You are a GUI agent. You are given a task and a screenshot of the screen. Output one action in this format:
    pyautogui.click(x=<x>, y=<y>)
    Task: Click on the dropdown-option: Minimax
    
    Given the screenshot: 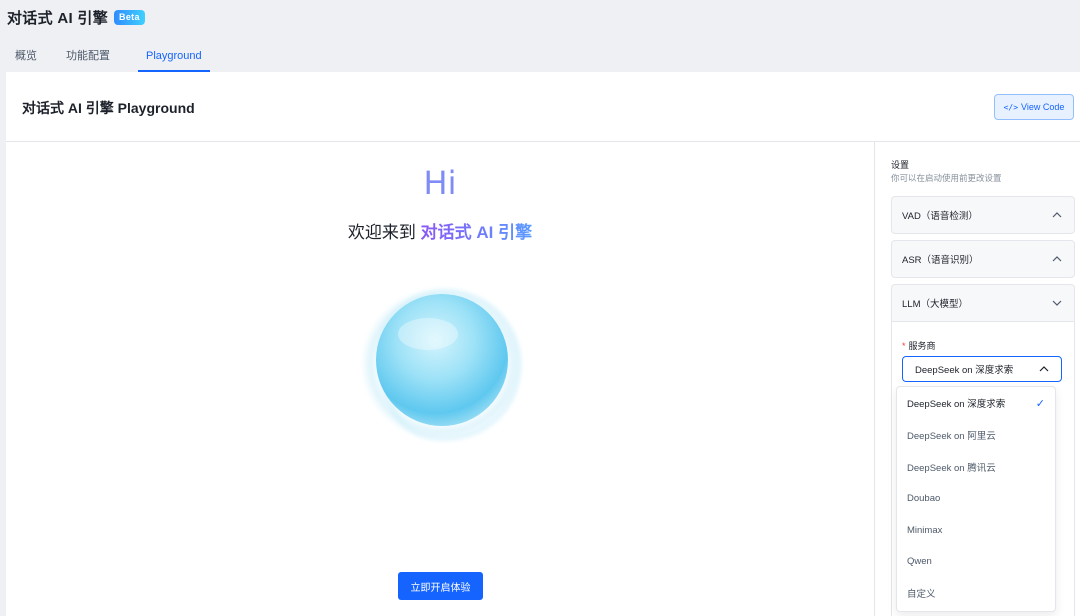 What is the action you would take?
    pyautogui.click(x=976, y=530)
    